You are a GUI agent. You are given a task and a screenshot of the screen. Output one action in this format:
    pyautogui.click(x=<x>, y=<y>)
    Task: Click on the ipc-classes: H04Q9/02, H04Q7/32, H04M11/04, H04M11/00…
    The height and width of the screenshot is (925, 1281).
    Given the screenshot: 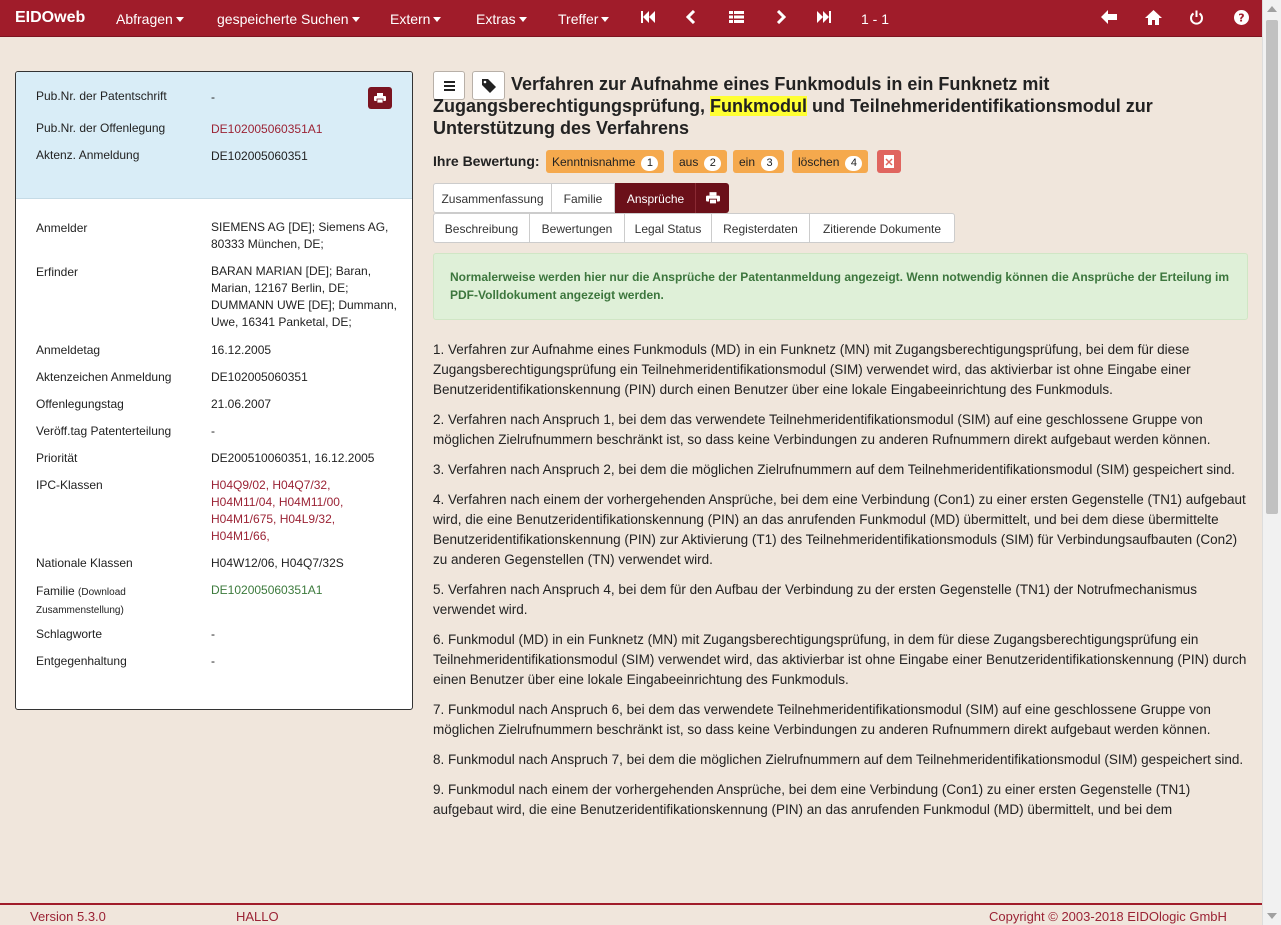 What is the action you would take?
    pyautogui.click(x=306, y=511)
    